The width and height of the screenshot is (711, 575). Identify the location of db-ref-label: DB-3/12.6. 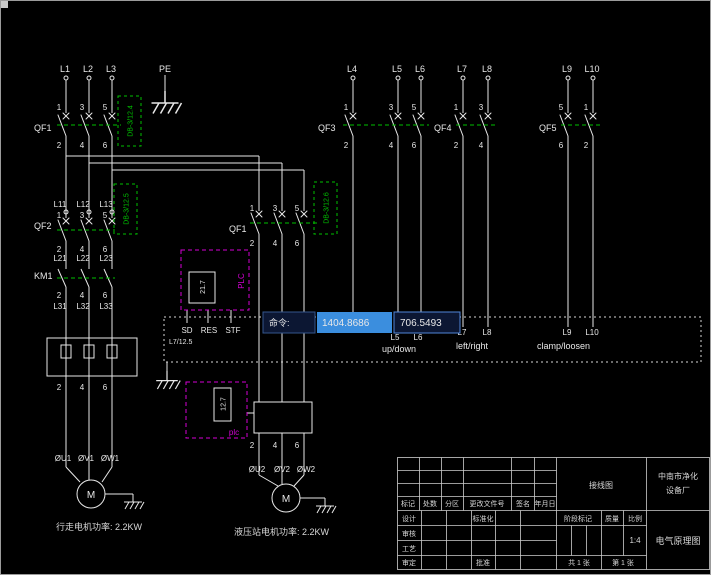
(327, 208).